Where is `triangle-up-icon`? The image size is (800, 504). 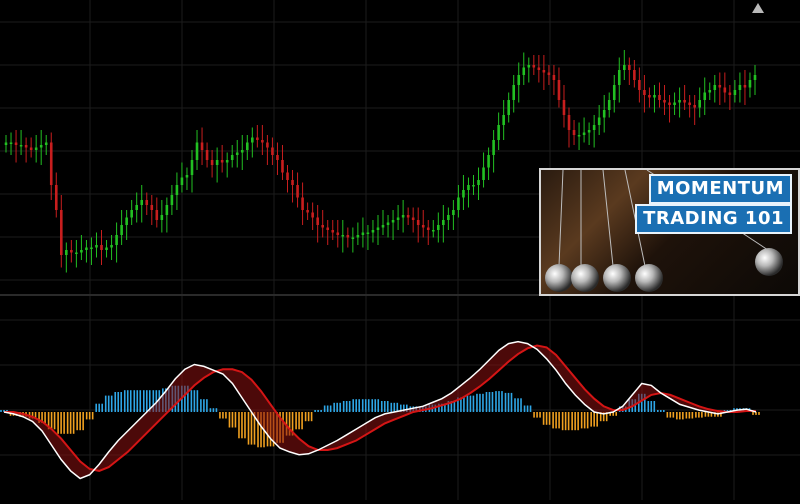 triangle-up-icon is located at coordinates (758, 8).